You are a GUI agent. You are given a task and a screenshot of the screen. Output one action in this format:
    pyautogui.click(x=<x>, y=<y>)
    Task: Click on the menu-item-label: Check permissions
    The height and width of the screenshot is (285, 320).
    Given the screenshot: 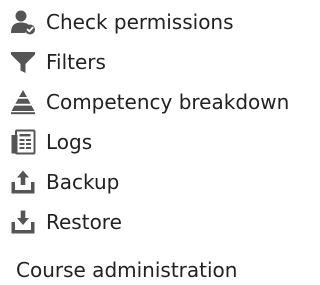 What is the action you would take?
    pyautogui.click(x=140, y=22)
    